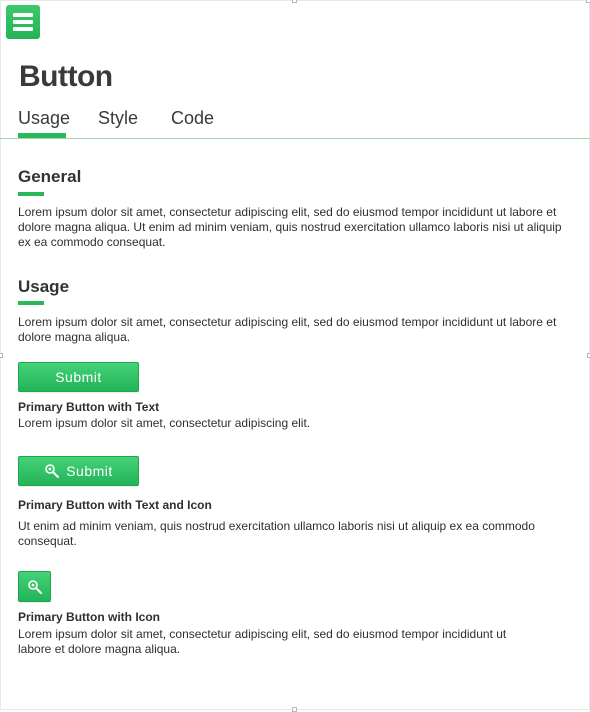 The height and width of the screenshot is (712, 590). I want to click on submit-with-icon-button: Submit, so click(78, 471).